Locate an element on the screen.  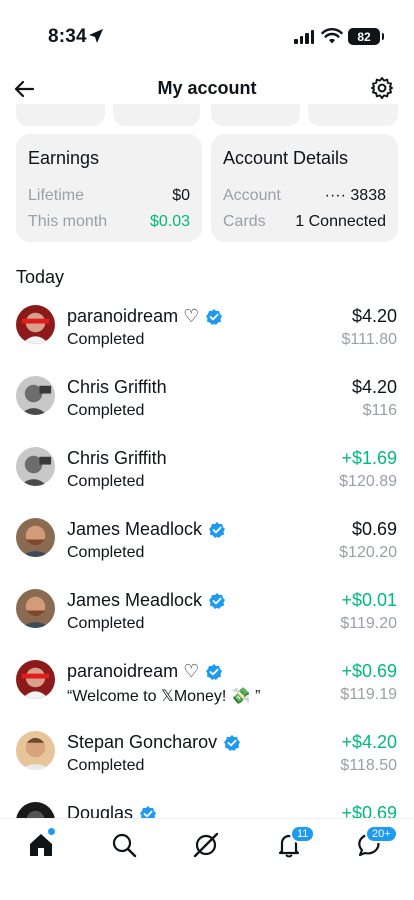
page-title: My account is located at coordinates (207, 88).